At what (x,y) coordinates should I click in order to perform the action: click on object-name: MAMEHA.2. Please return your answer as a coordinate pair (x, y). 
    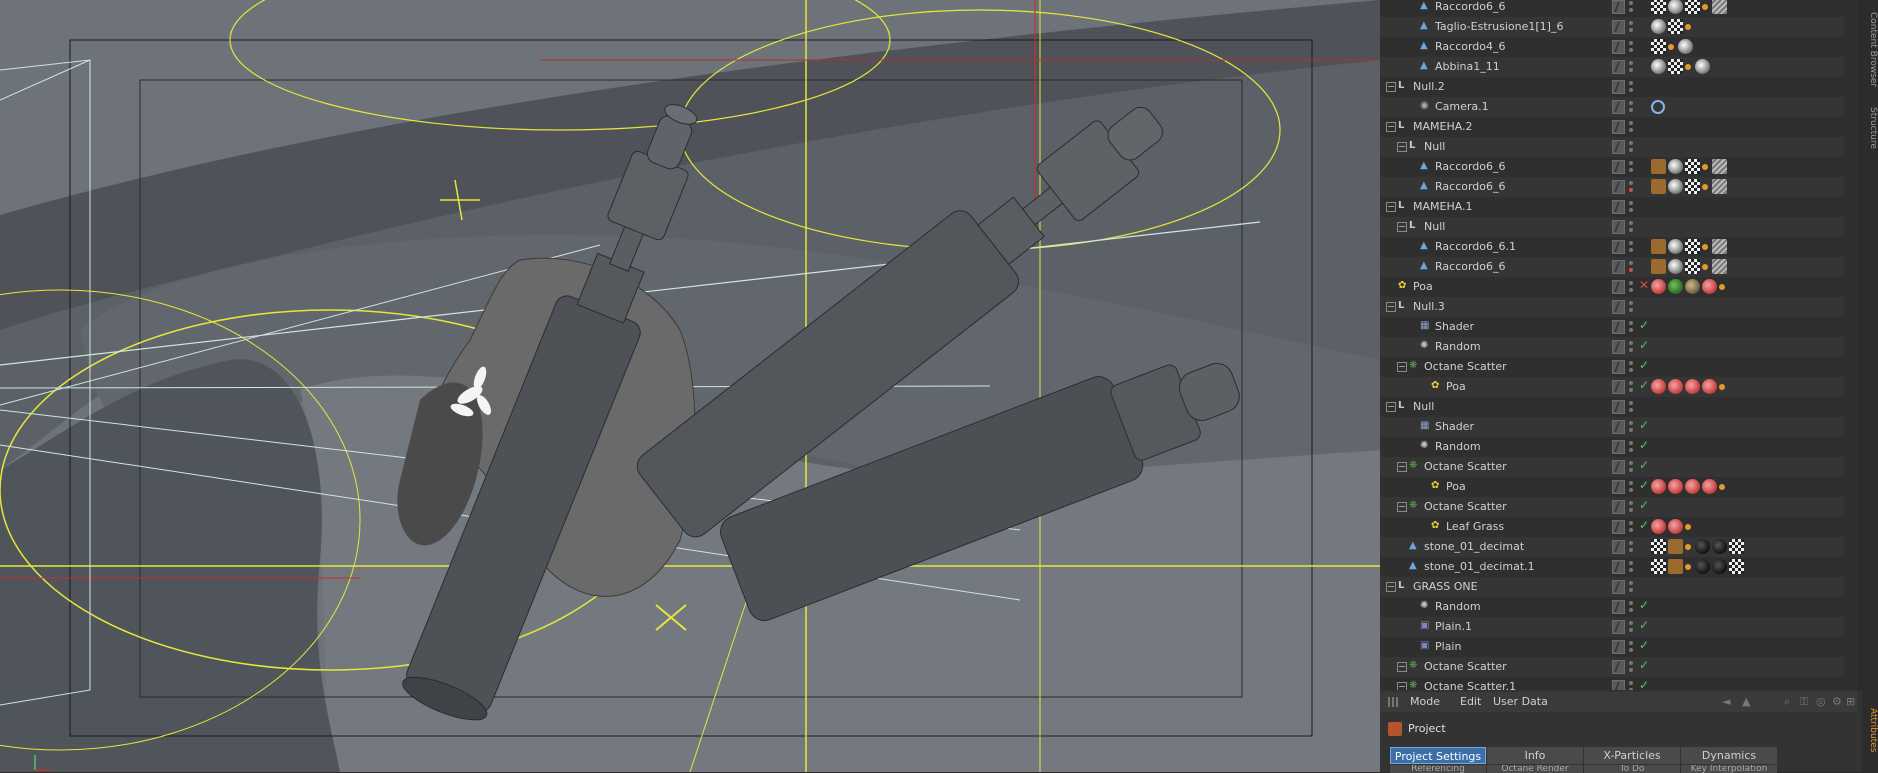
    Looking at the image, I should click on (1443, 126).